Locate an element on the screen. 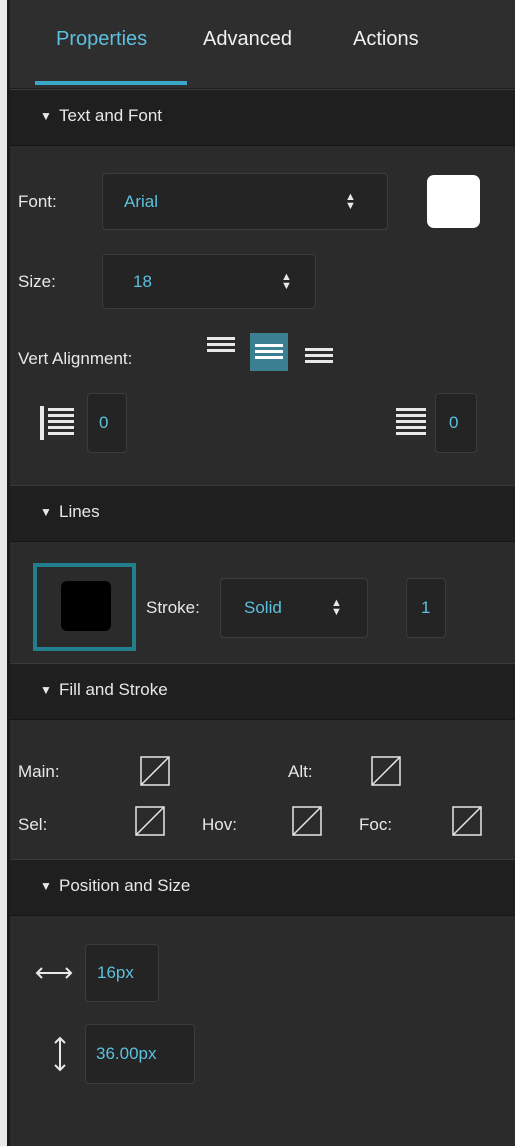 The width and height of the screenshot is (515, 1146). paragraph-spacing-icon is located at coordinates (411, 421).